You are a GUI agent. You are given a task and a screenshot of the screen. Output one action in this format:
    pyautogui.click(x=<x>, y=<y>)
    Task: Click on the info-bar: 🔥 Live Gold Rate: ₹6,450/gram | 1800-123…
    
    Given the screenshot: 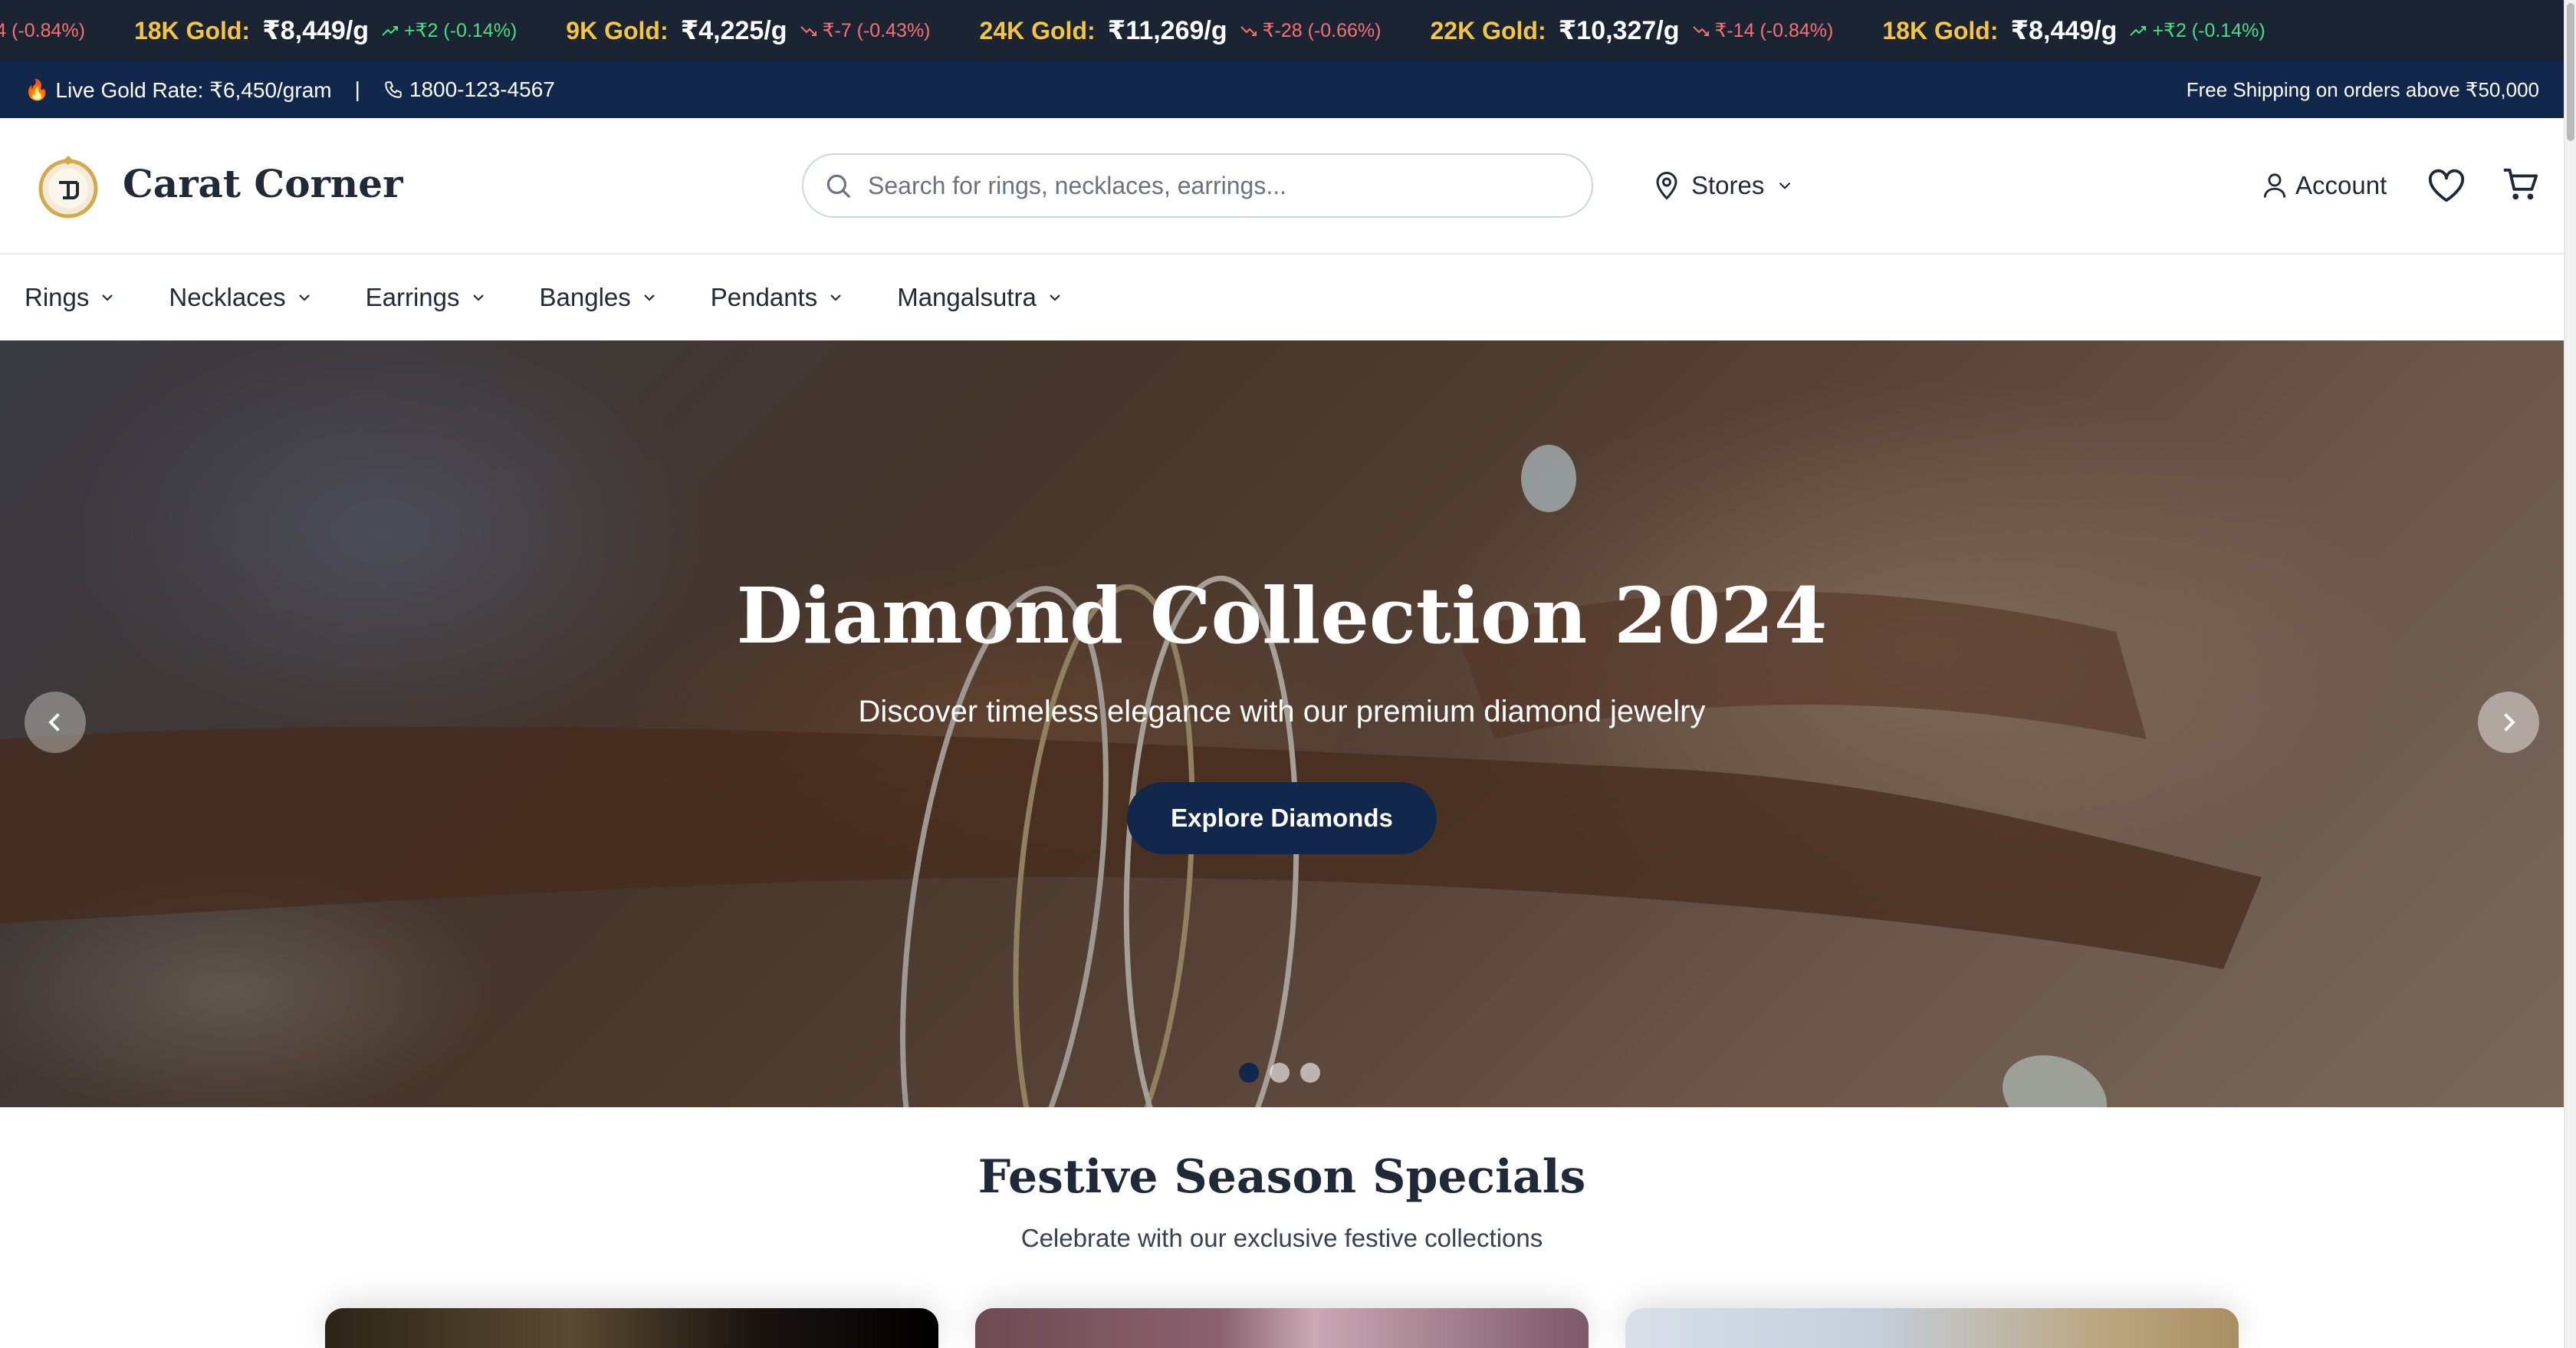 What is the action you would take?
    pyautogui.click(x=1282, y=89)
    